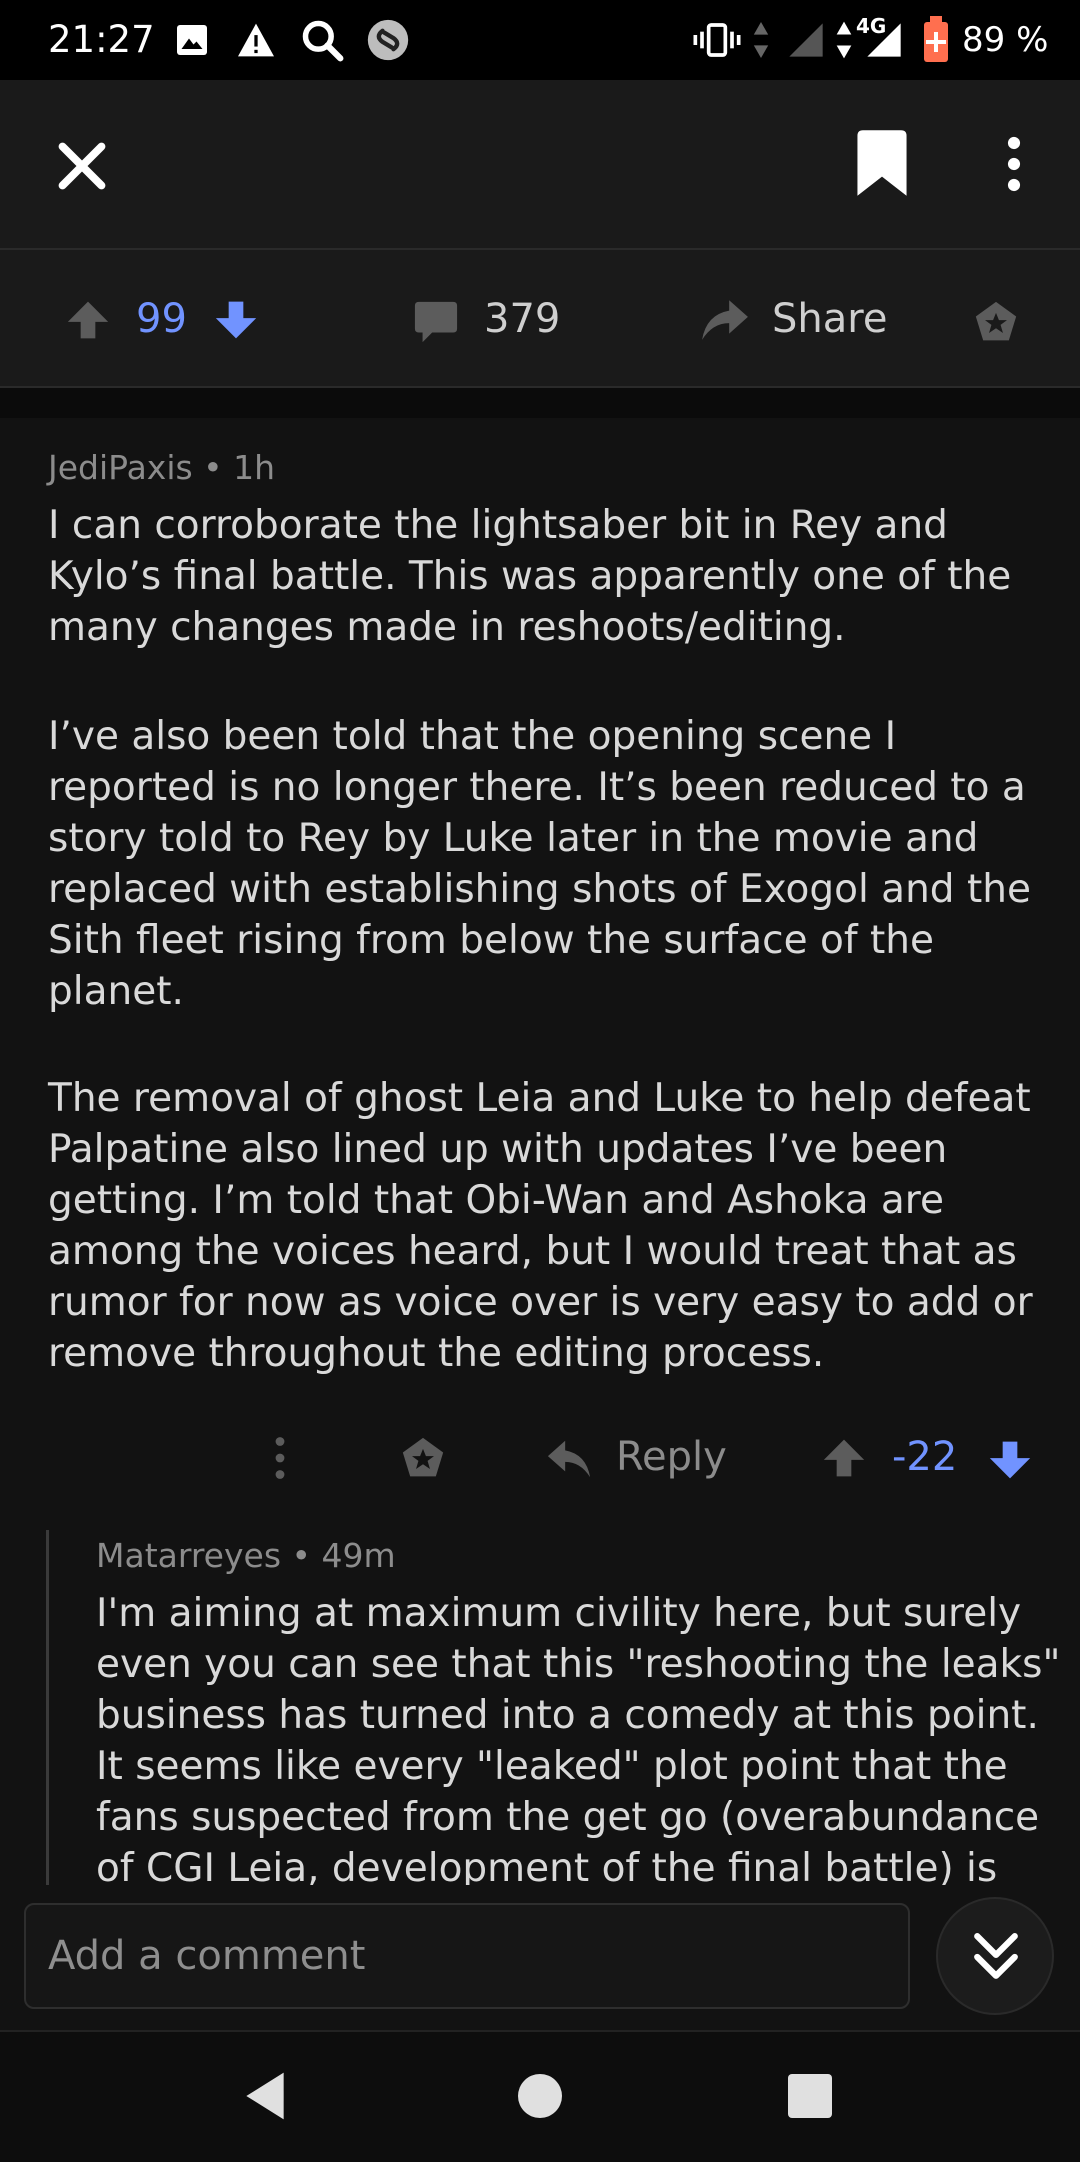 This screenshot has height=2162, width=1080. Describe the element at coordinates (569, 1458) in the screenshot. I see `reply-icon` at that location.